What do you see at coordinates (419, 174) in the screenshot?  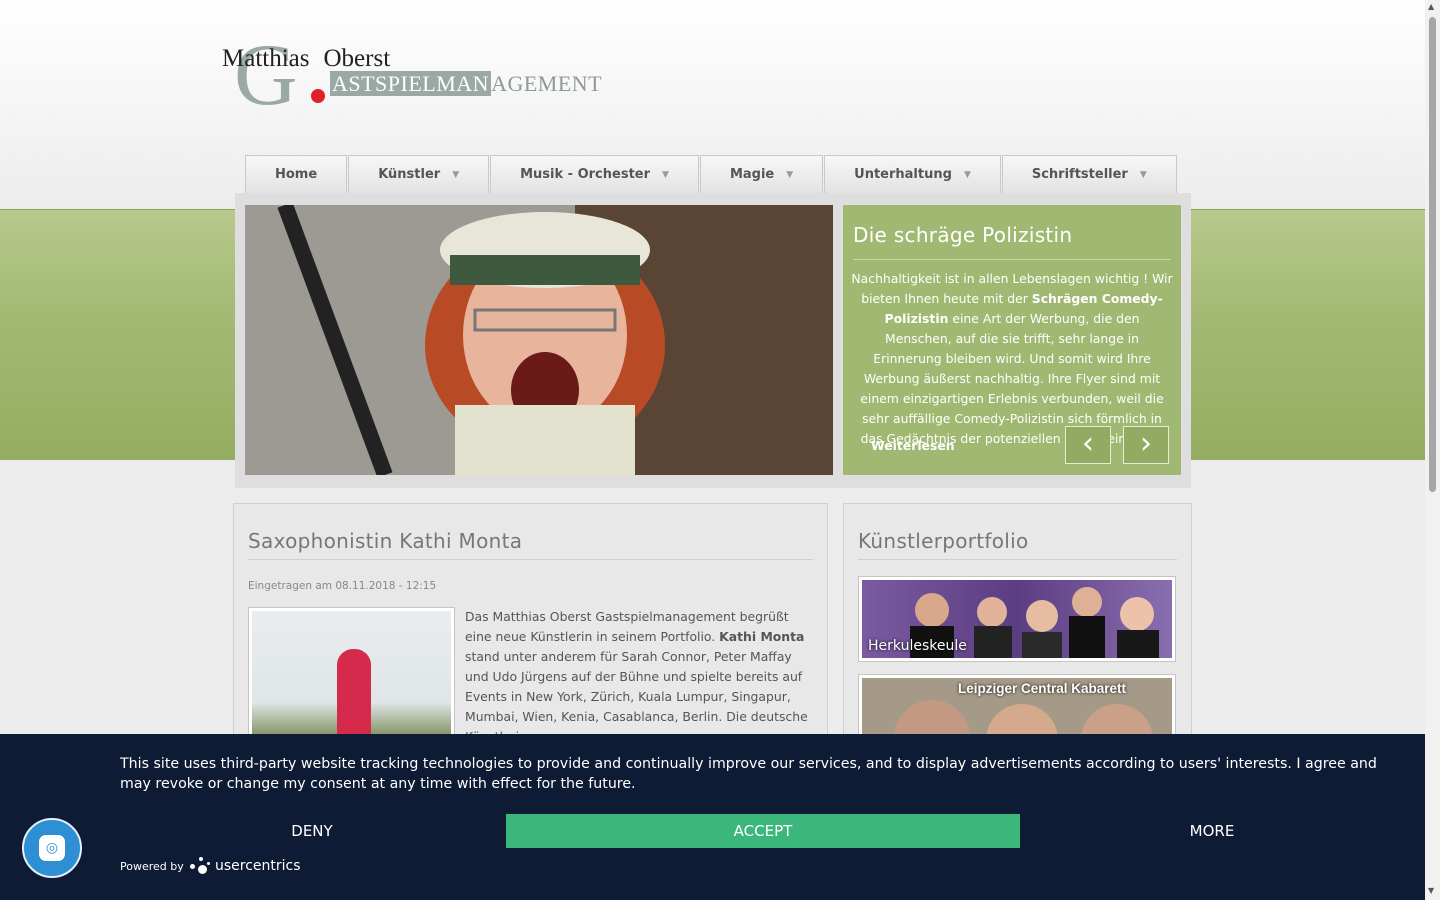 I see `nav-kuenstler: Künstler ▼` at bounding box center [419, 174].